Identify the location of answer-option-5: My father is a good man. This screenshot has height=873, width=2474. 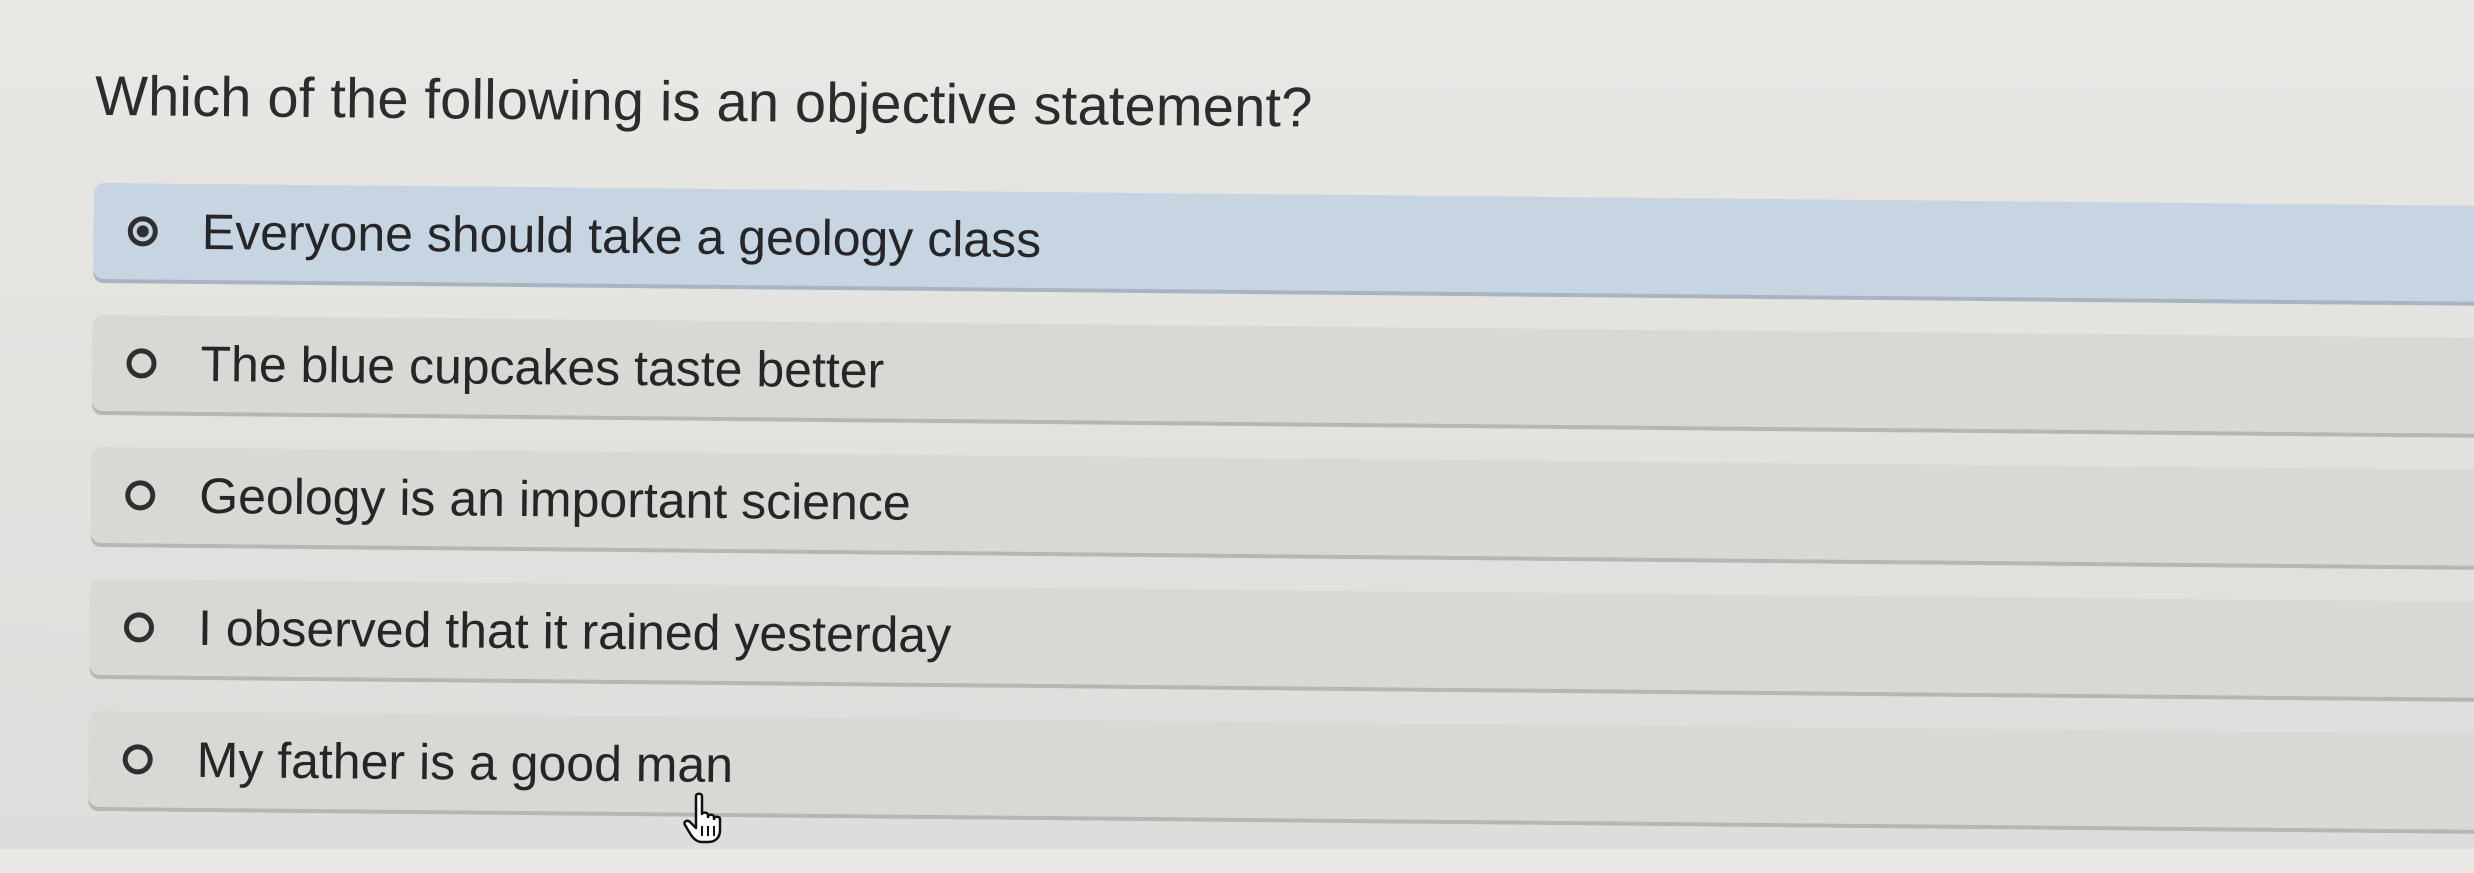
(1281, 770).